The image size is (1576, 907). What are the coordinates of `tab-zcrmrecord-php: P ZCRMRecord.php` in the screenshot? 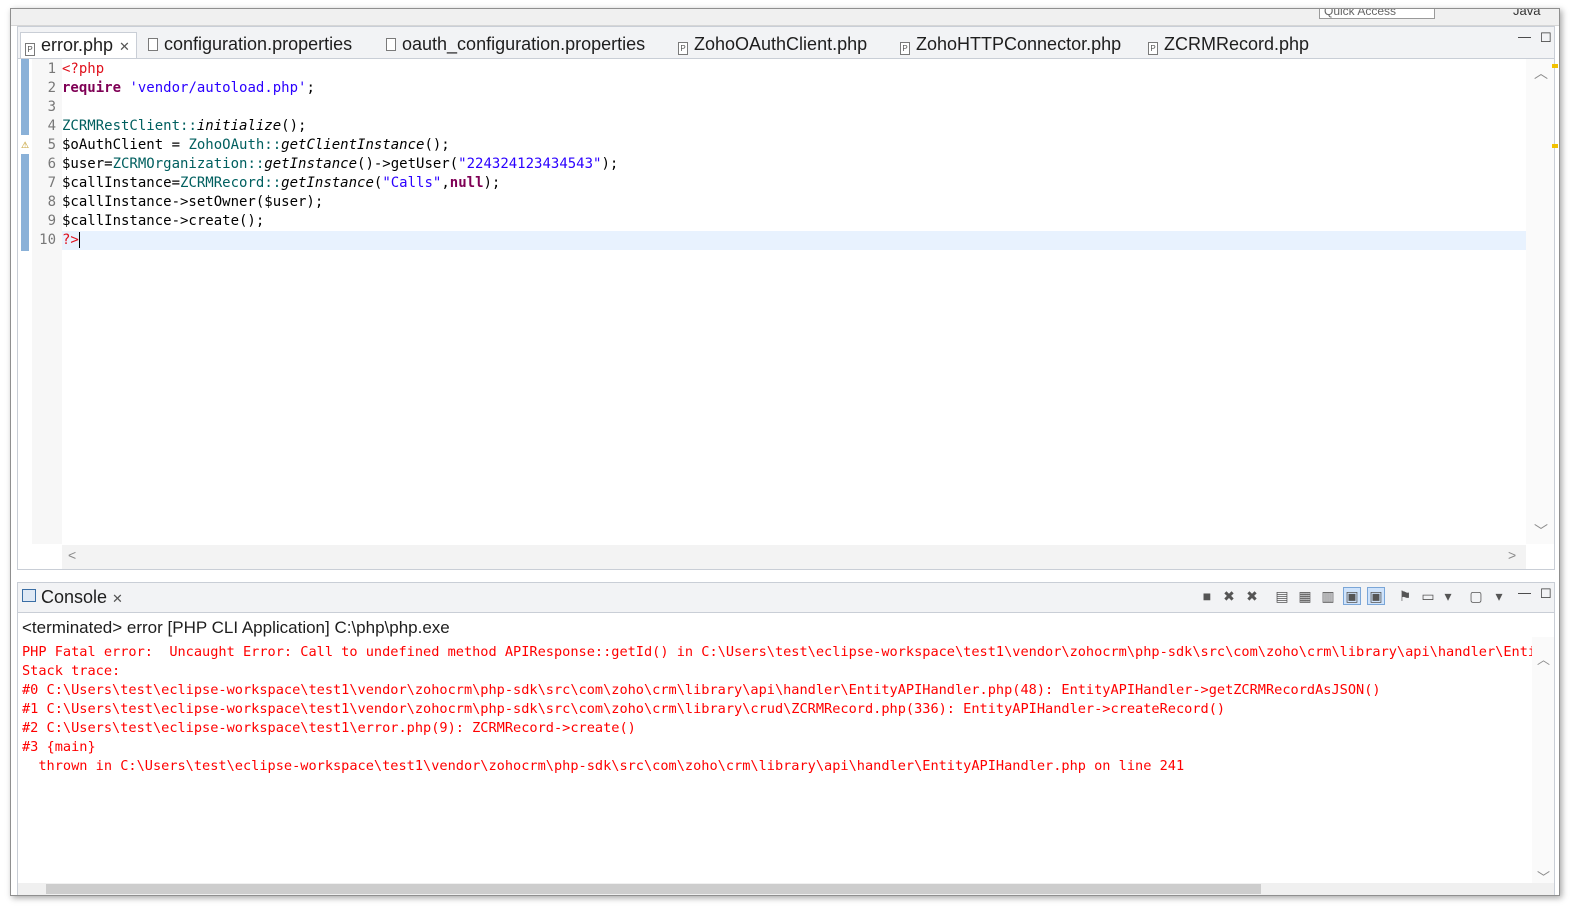 It's located at (1228, 46).